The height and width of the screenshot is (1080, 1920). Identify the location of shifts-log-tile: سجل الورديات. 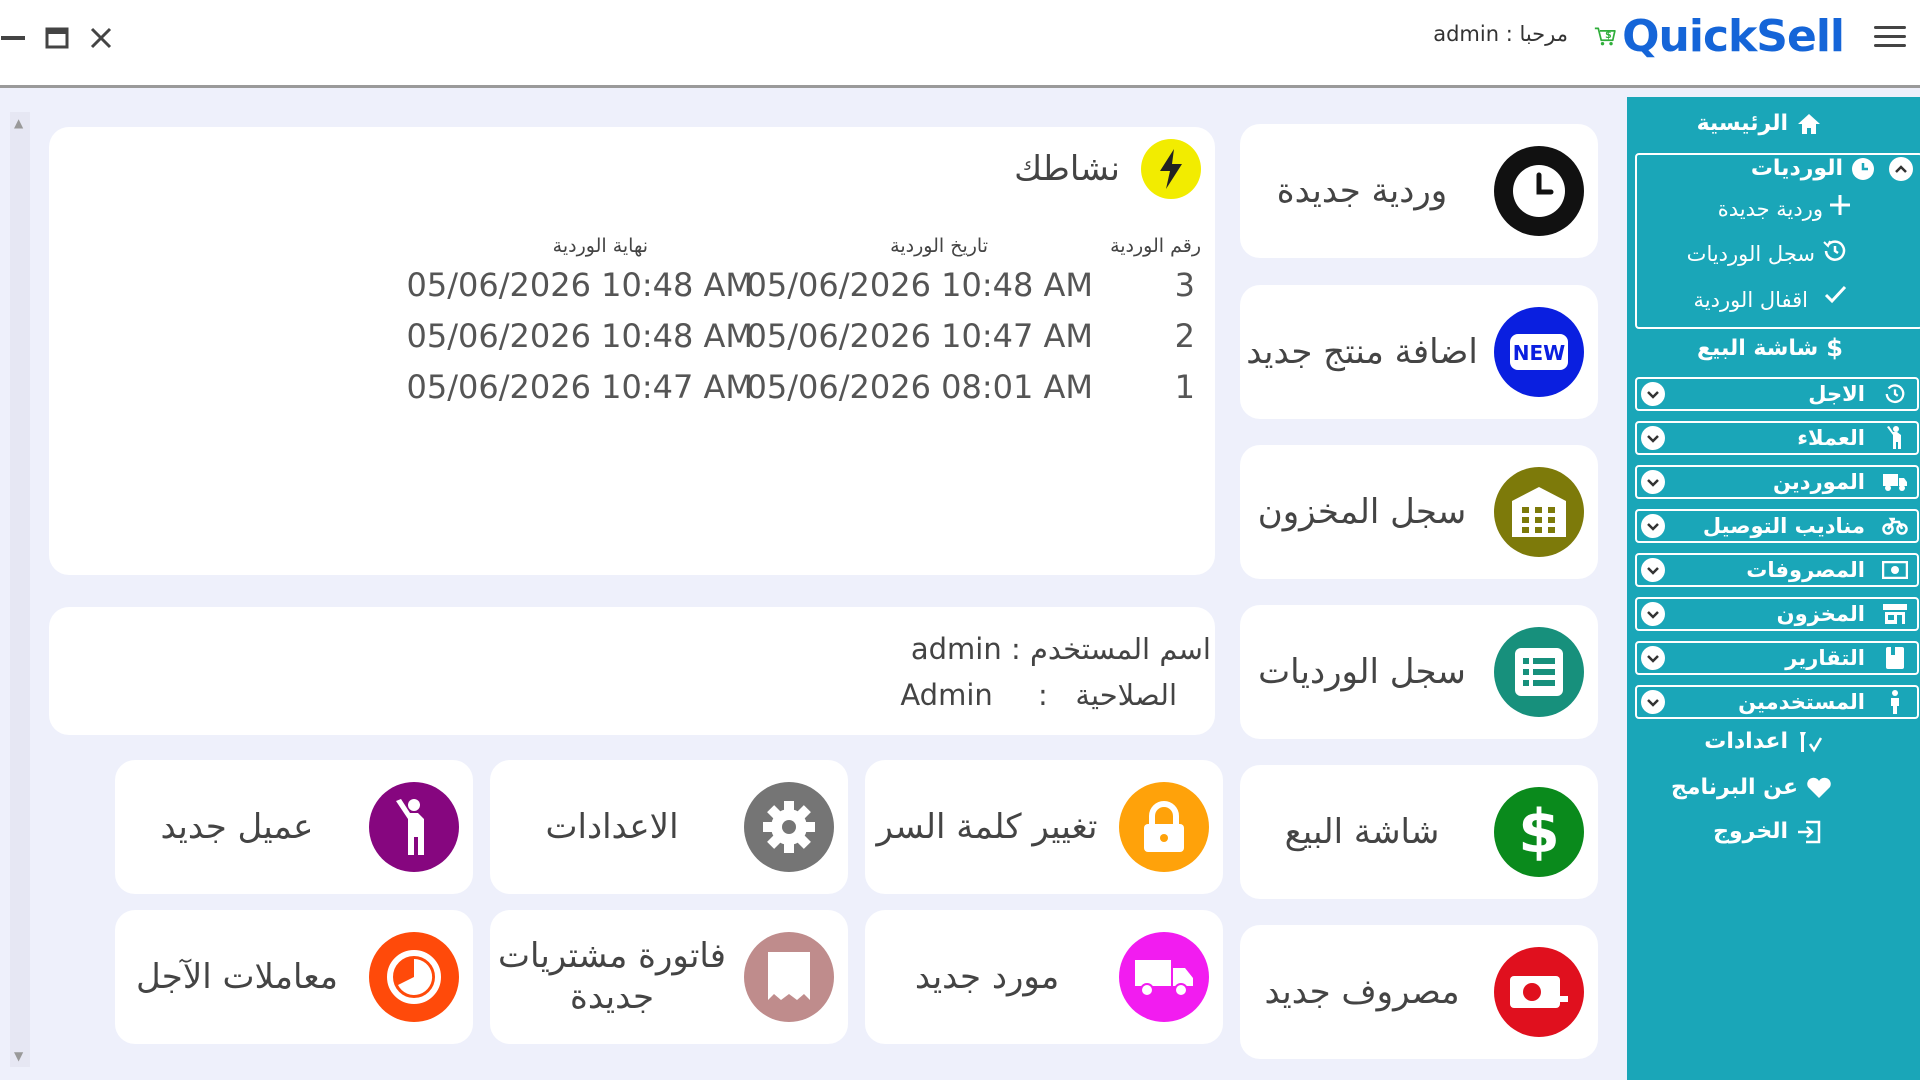
(1419, 672).